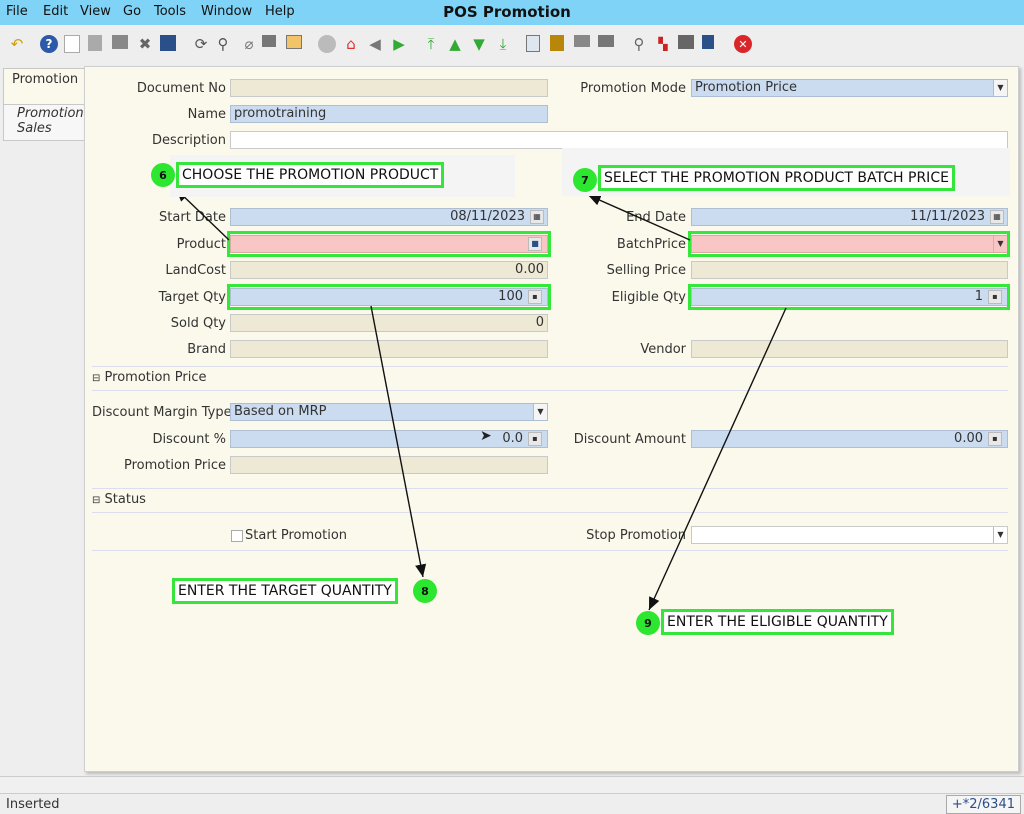 The image size is (1024, 814). What do you see at coordinates (512, 803) in the screenshot?
I see `status-bar: Inserted +*2/6341` at bounding box center [512, 803].